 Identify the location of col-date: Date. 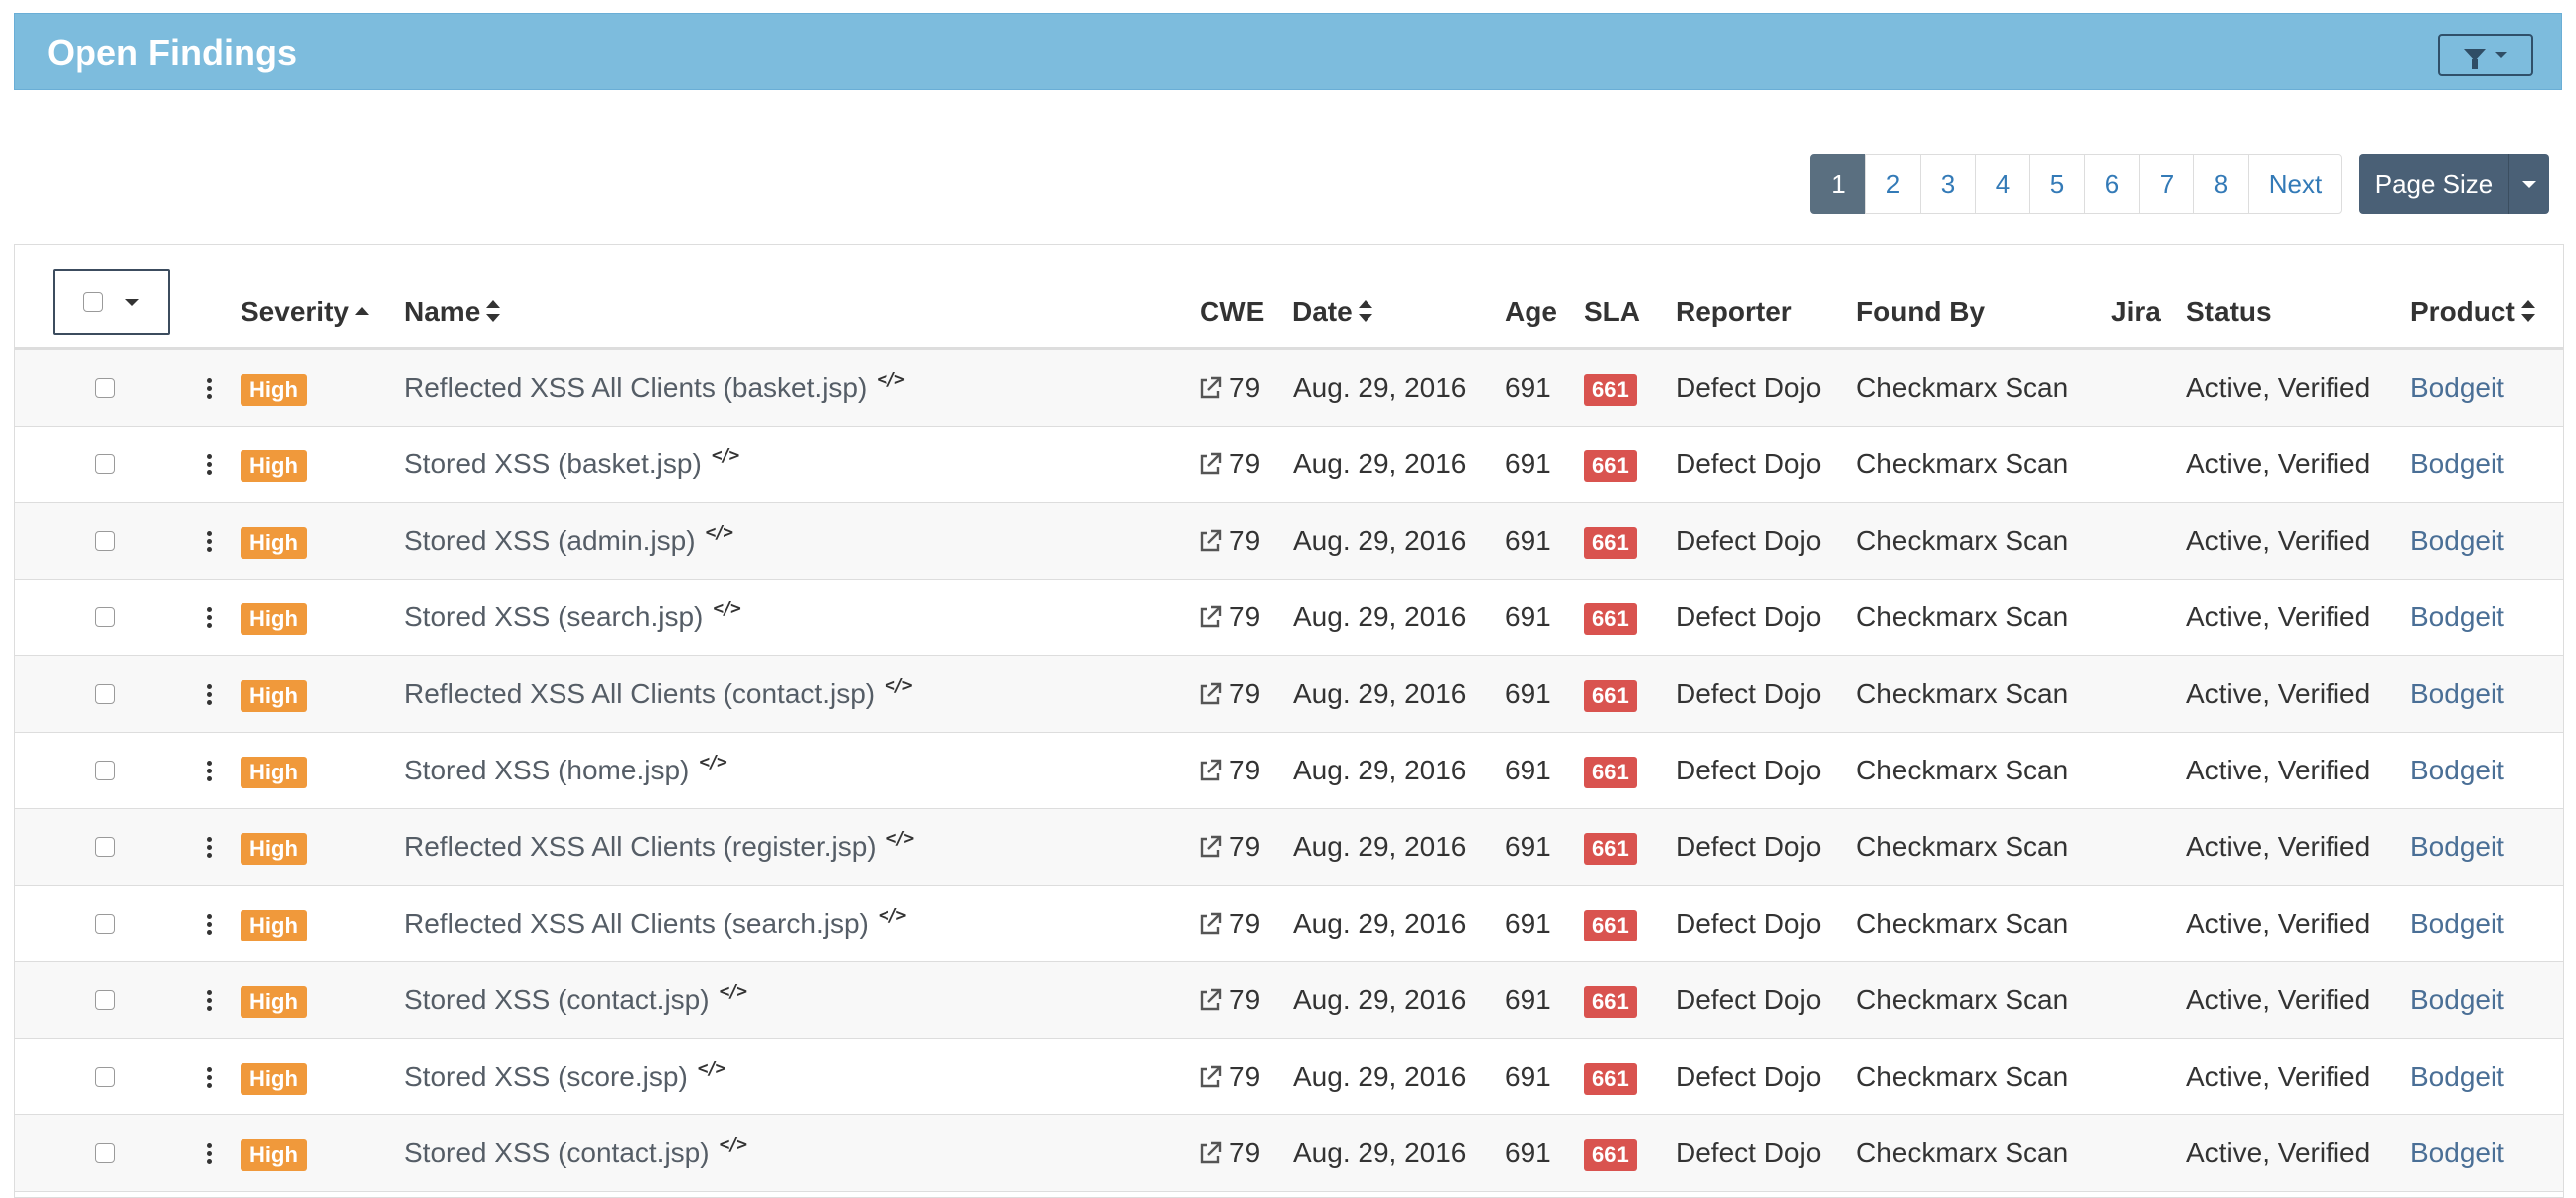
(1332, 312).